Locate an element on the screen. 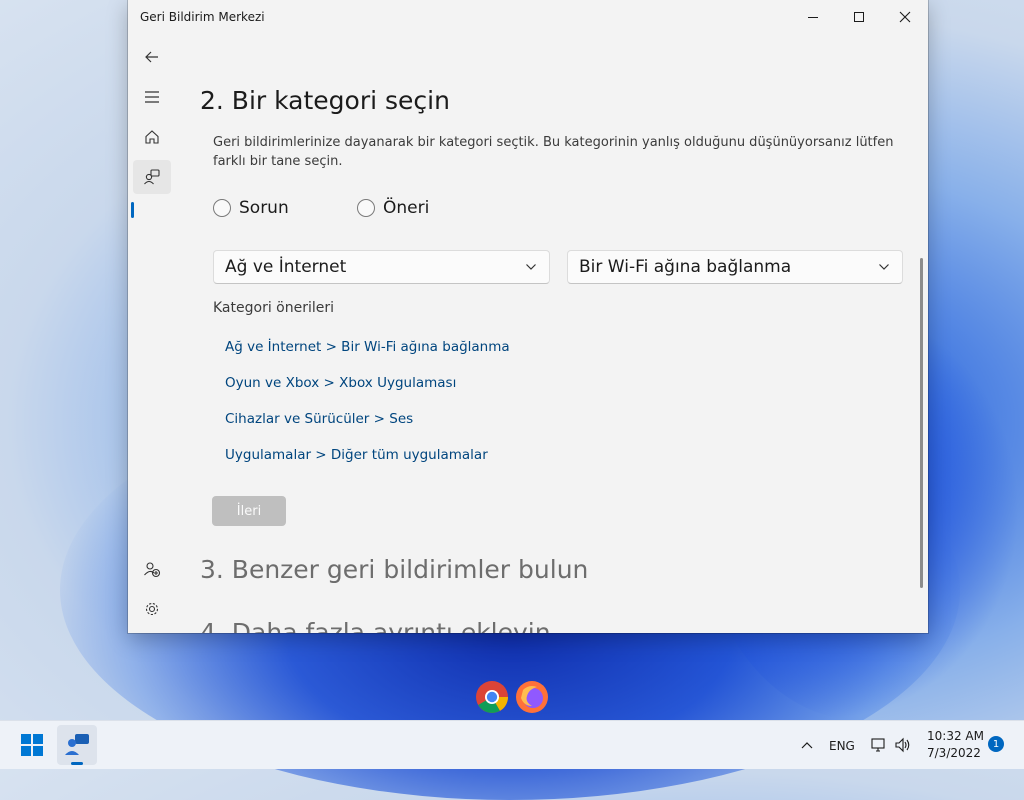 Image resolution: width=1024 pixels, height=800 pixels. minimize-button is located at coordinates (813, 17).